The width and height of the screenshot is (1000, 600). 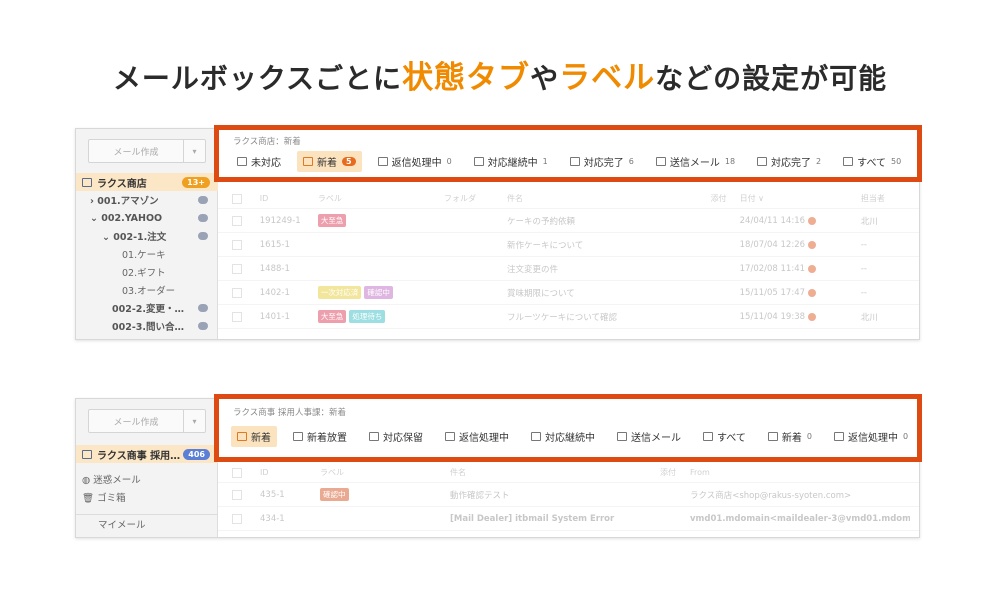 What do you see at coordinates (789, 161) in the screenshot?
I see `status-tab: 対応完了 2` at bounding box center [789, 161].